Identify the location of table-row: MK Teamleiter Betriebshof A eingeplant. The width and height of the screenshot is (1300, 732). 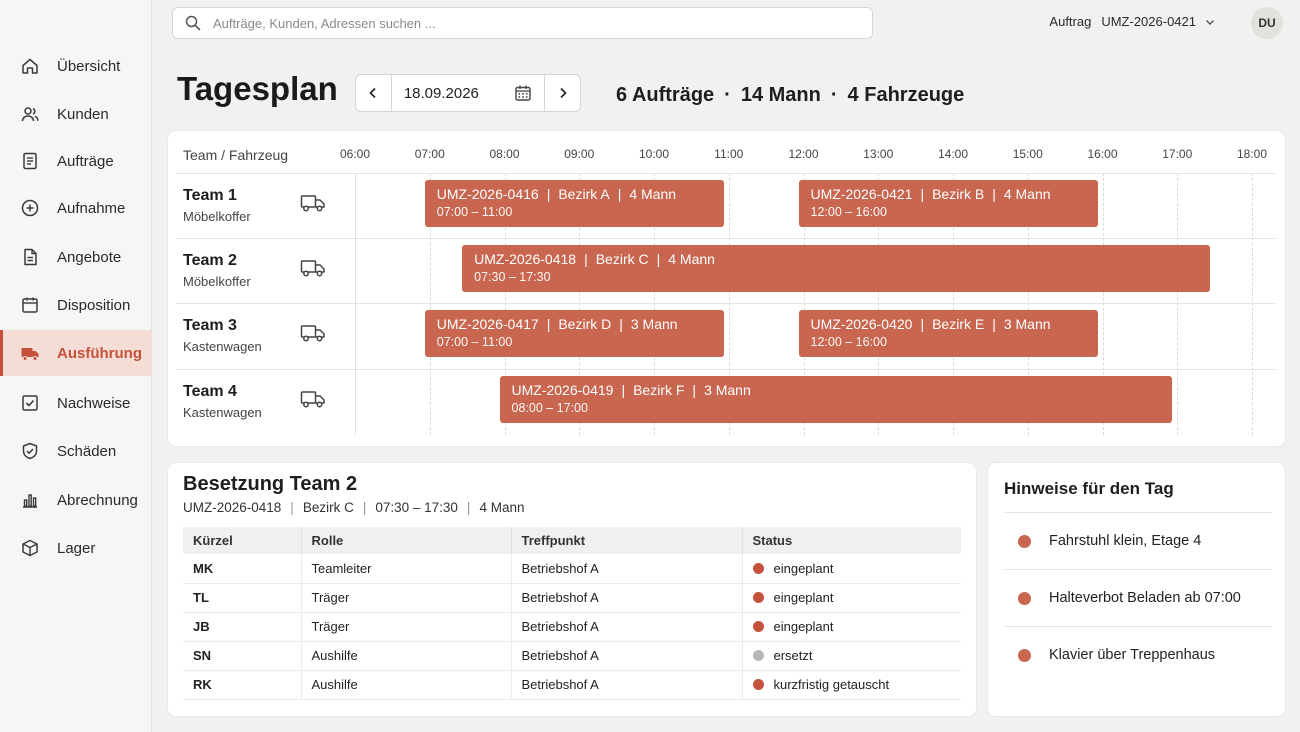
(572, 569).